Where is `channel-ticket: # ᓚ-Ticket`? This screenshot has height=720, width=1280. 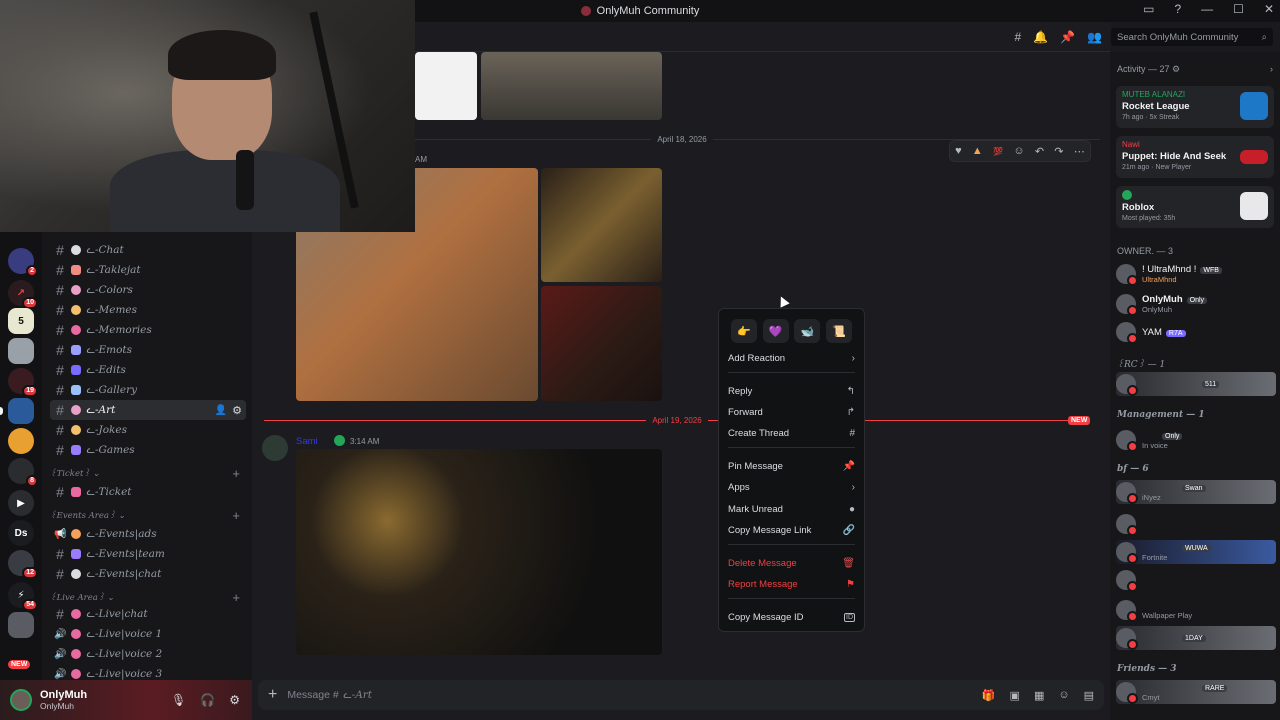 channel-ticket: # ᓚ-Ticket is located at coordinates (148, 492).